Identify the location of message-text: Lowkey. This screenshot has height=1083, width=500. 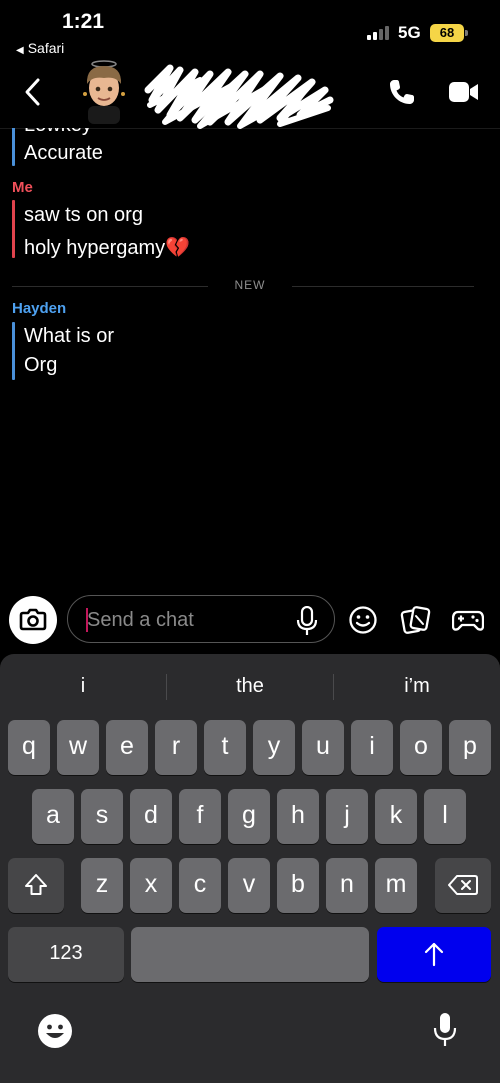
(58, 132).